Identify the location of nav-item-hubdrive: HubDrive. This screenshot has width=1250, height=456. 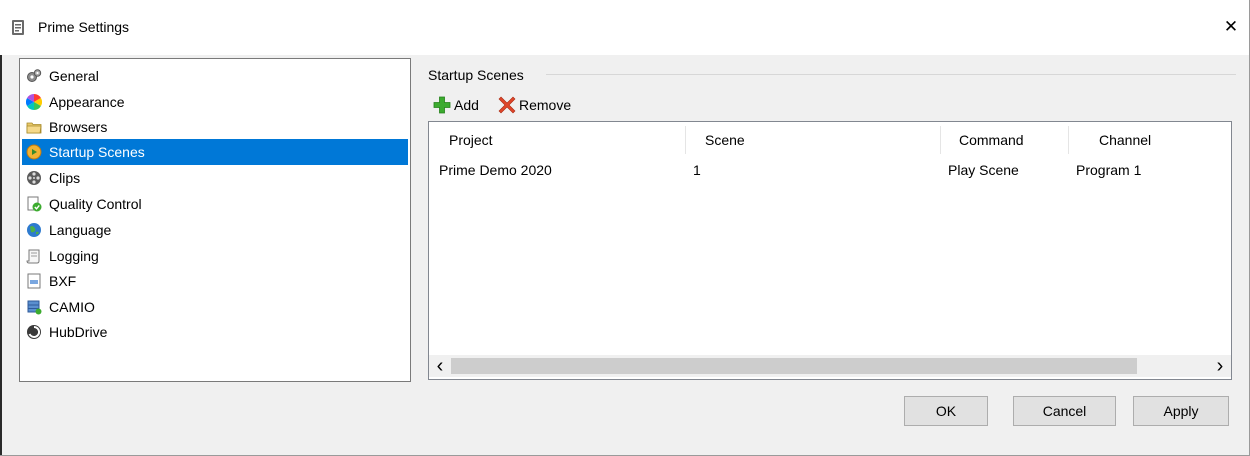
(215, 332).